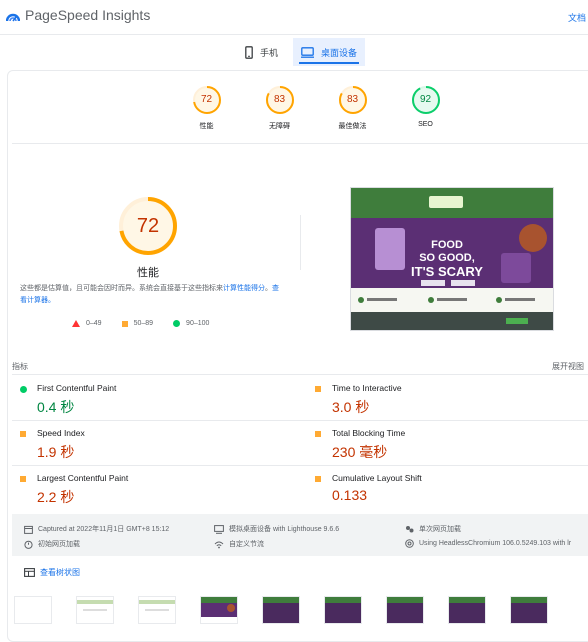 This screenshot has width=588, height=642. Describe the element at coordinates (279, 108) in the screenshot. I see `gauge-accessibility: 83 无障碍` at that location.